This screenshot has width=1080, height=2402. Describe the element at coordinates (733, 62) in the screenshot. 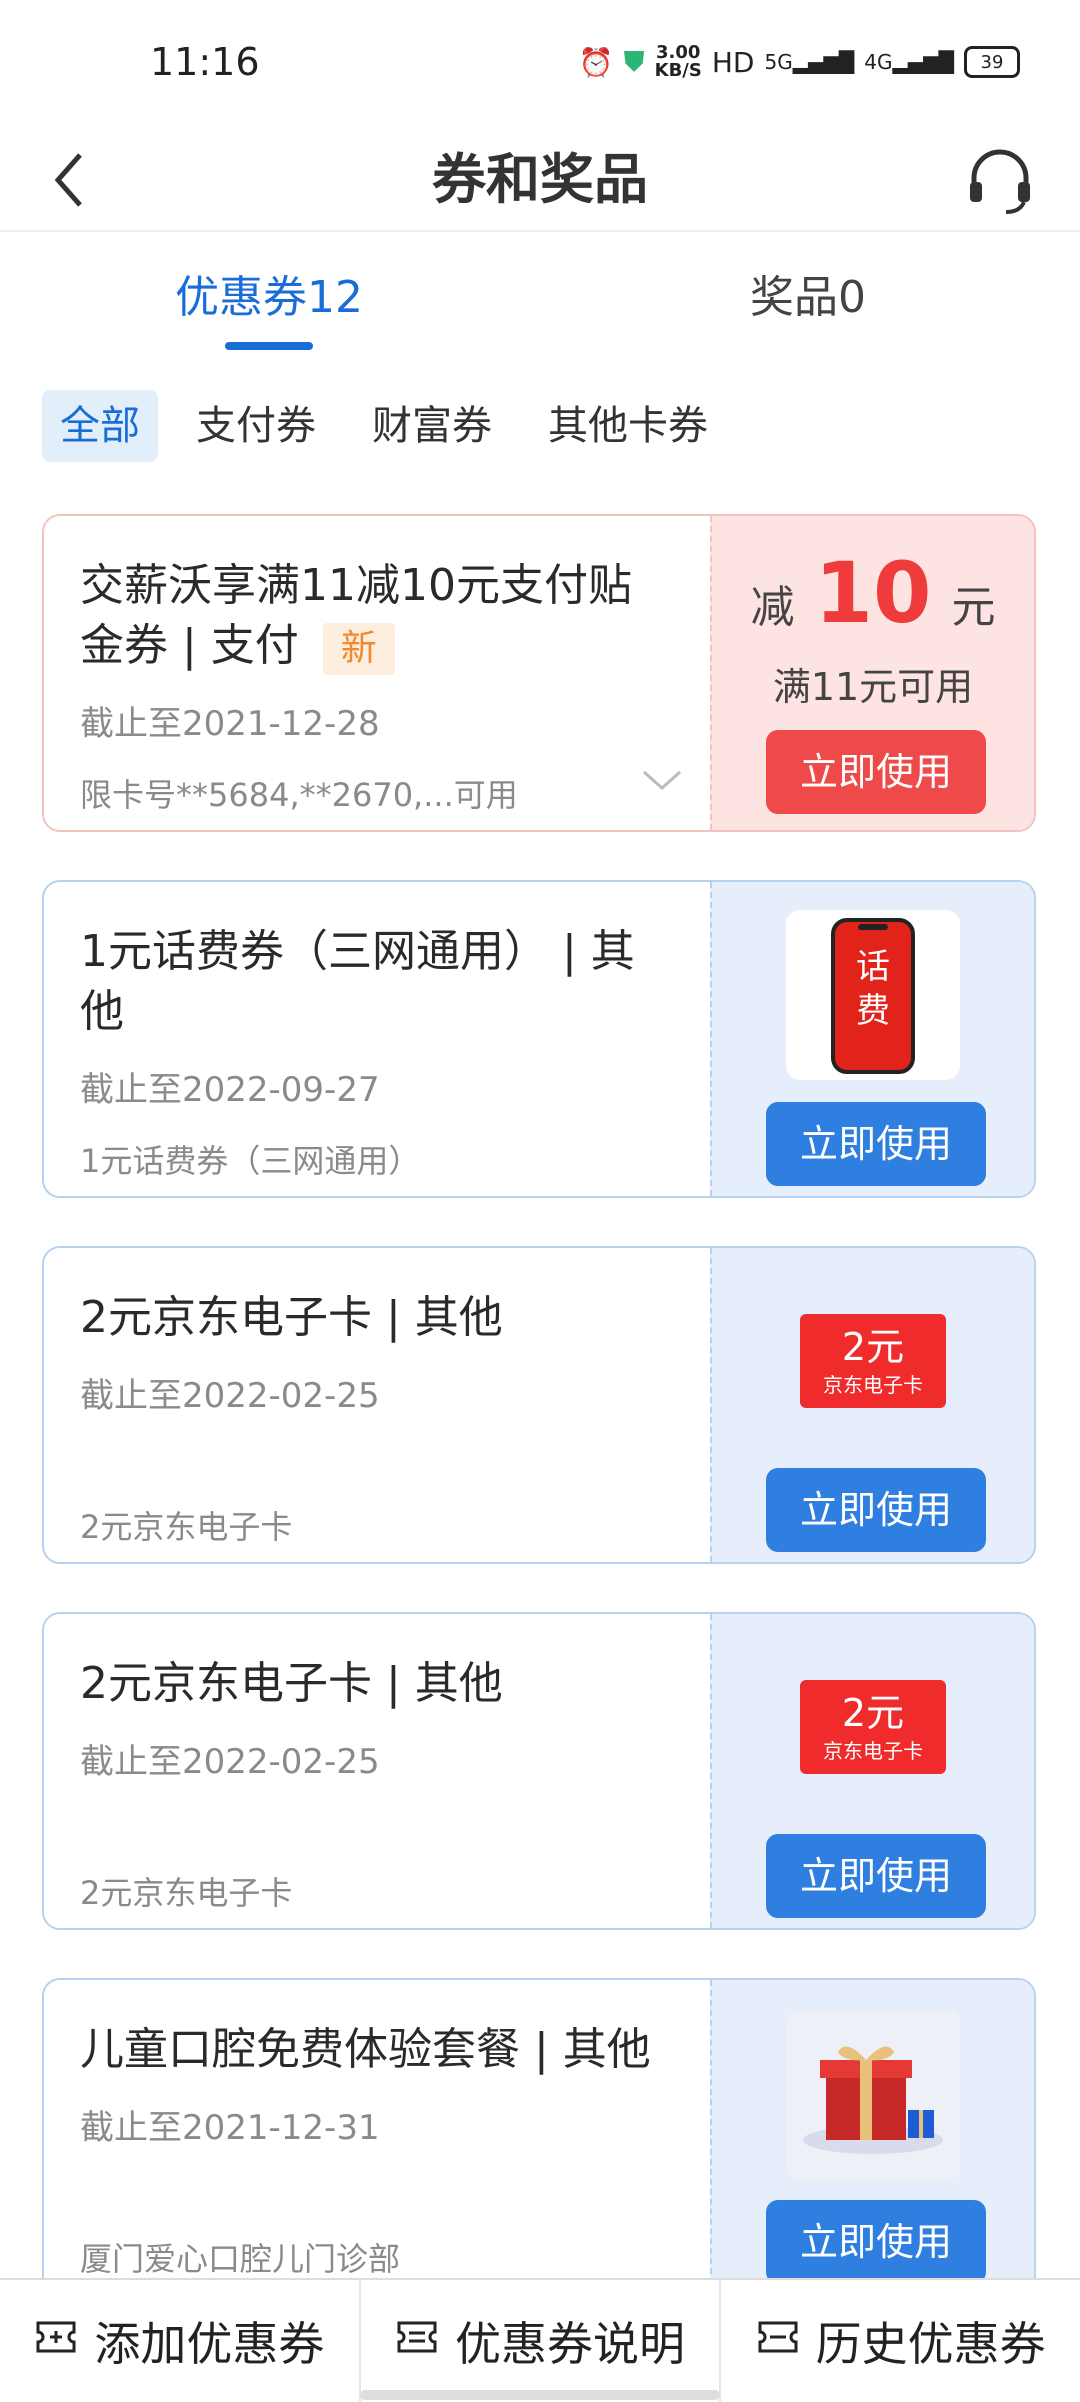

I see `hd-indicator: HD` at that location.